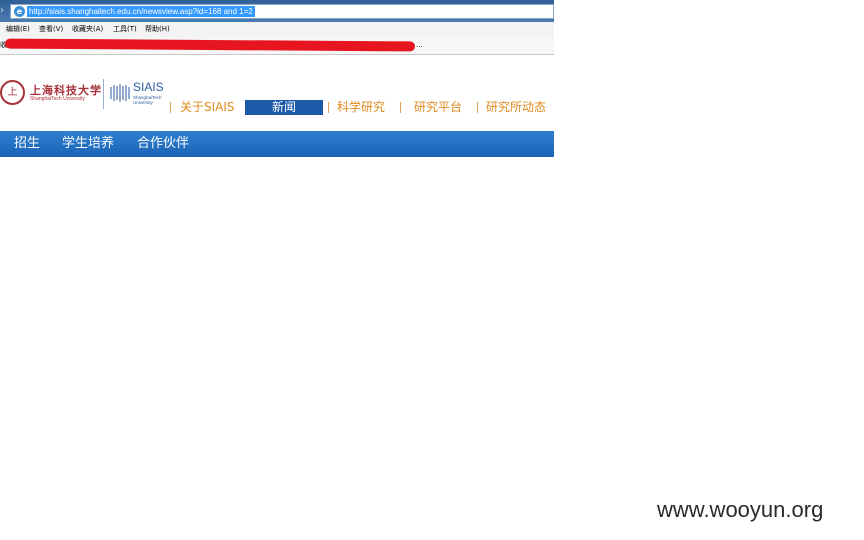  What do you see at coordinates (207, 107) in the screenshot?
I see `nav-about: 关于SIAIS` at bounding box center [207, 107].